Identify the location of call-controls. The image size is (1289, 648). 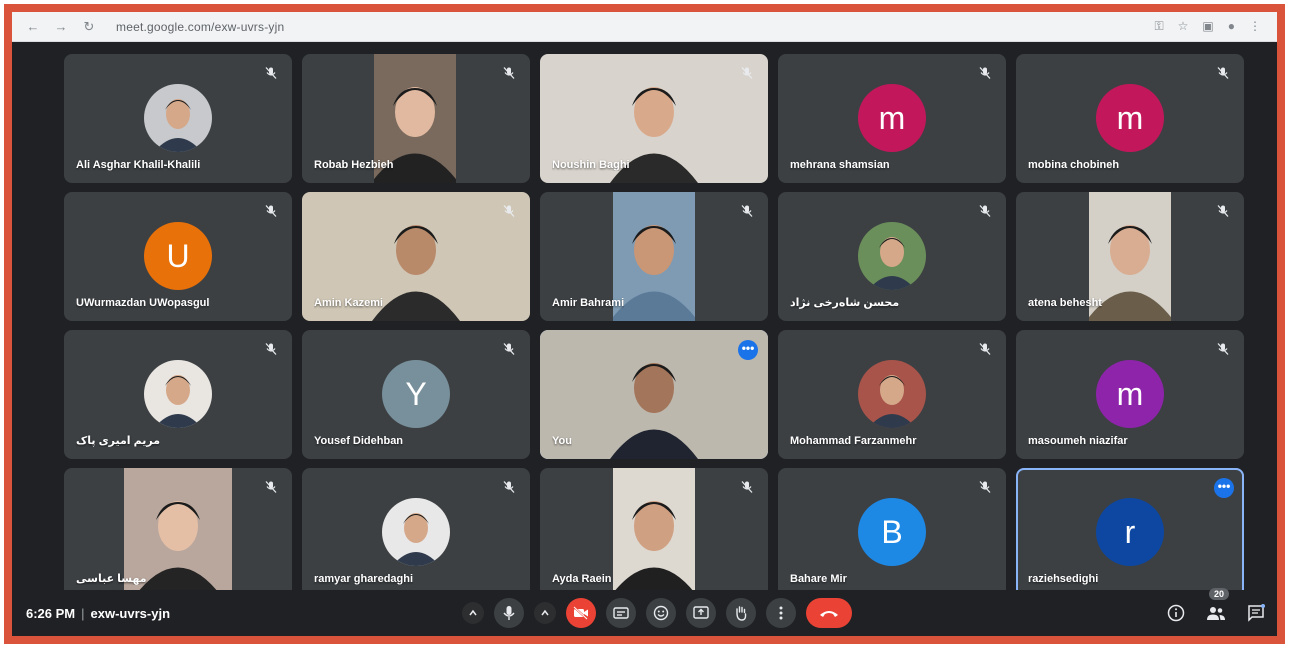
(657, 613).